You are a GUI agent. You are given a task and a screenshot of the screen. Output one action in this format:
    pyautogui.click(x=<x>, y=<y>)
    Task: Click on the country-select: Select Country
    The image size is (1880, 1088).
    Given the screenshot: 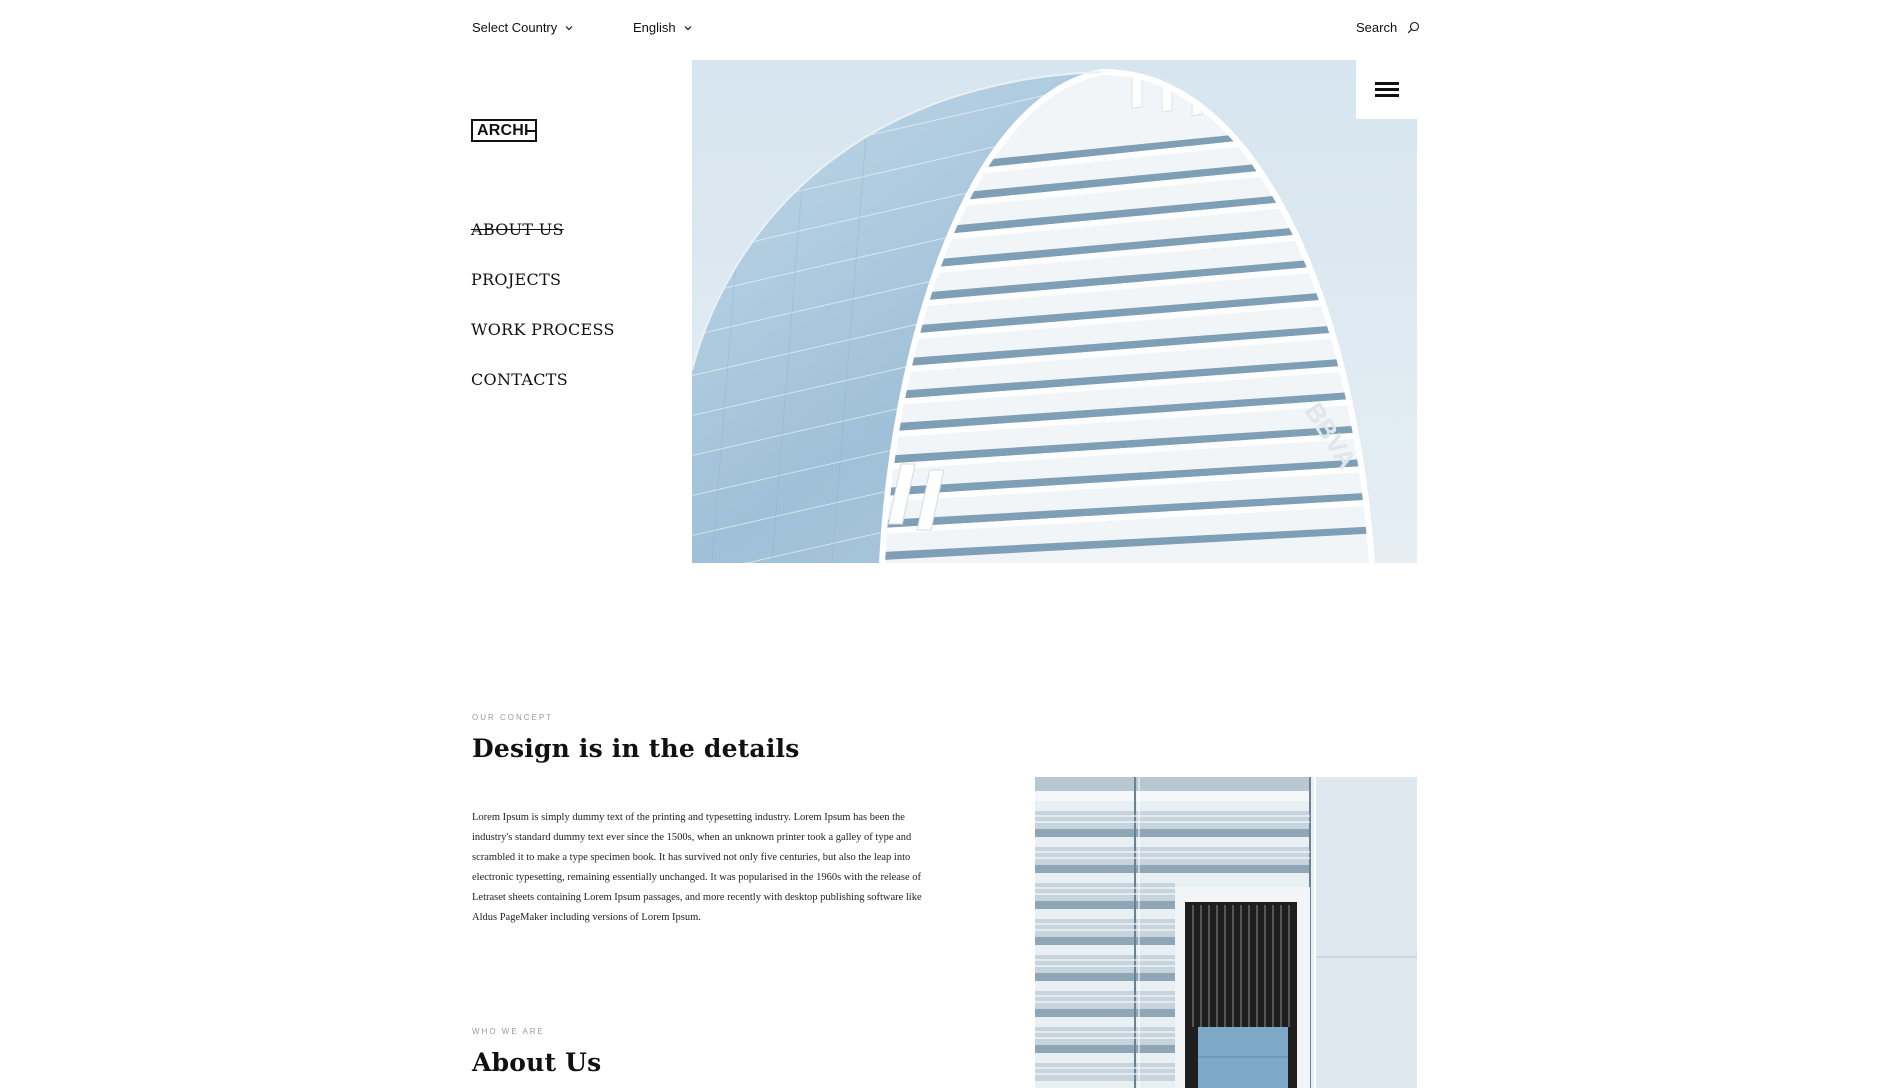 What is the action you would take?
    pyautogui.click(x=522, y=27)
    